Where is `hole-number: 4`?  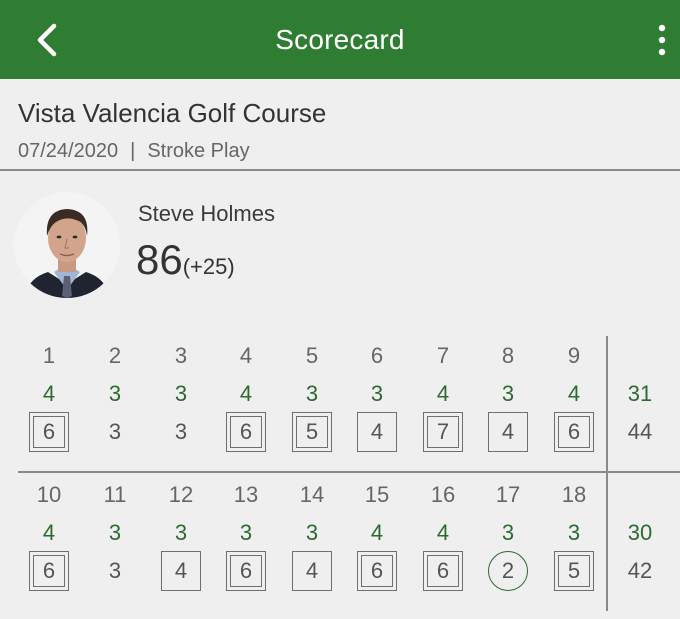
hole-number: 4 is located at coordinates (246, 355).